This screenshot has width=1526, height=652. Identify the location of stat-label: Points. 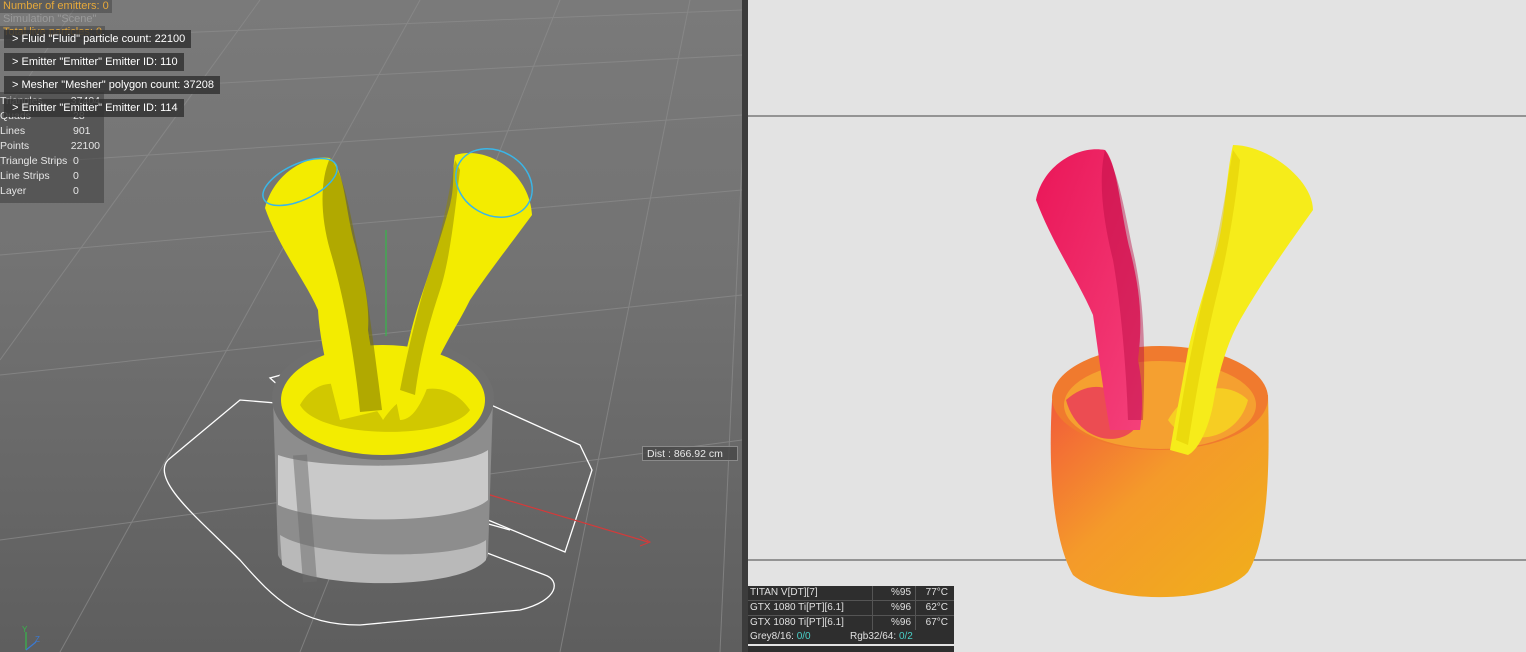
(15, 146).